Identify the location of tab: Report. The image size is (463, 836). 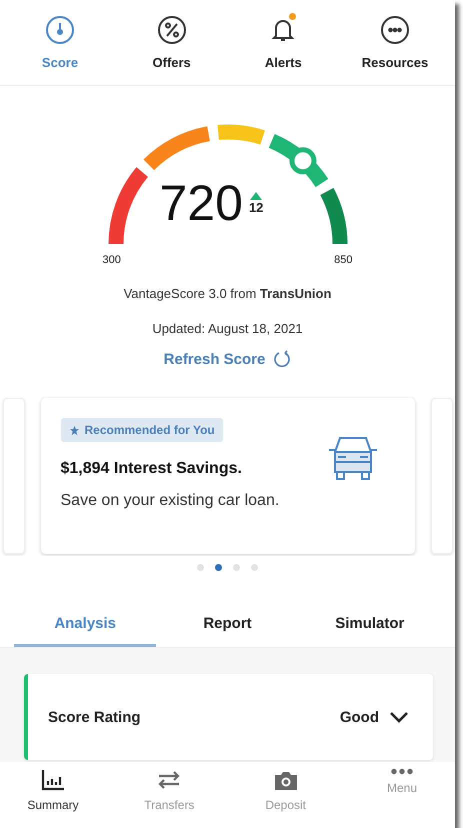
(227, 628).